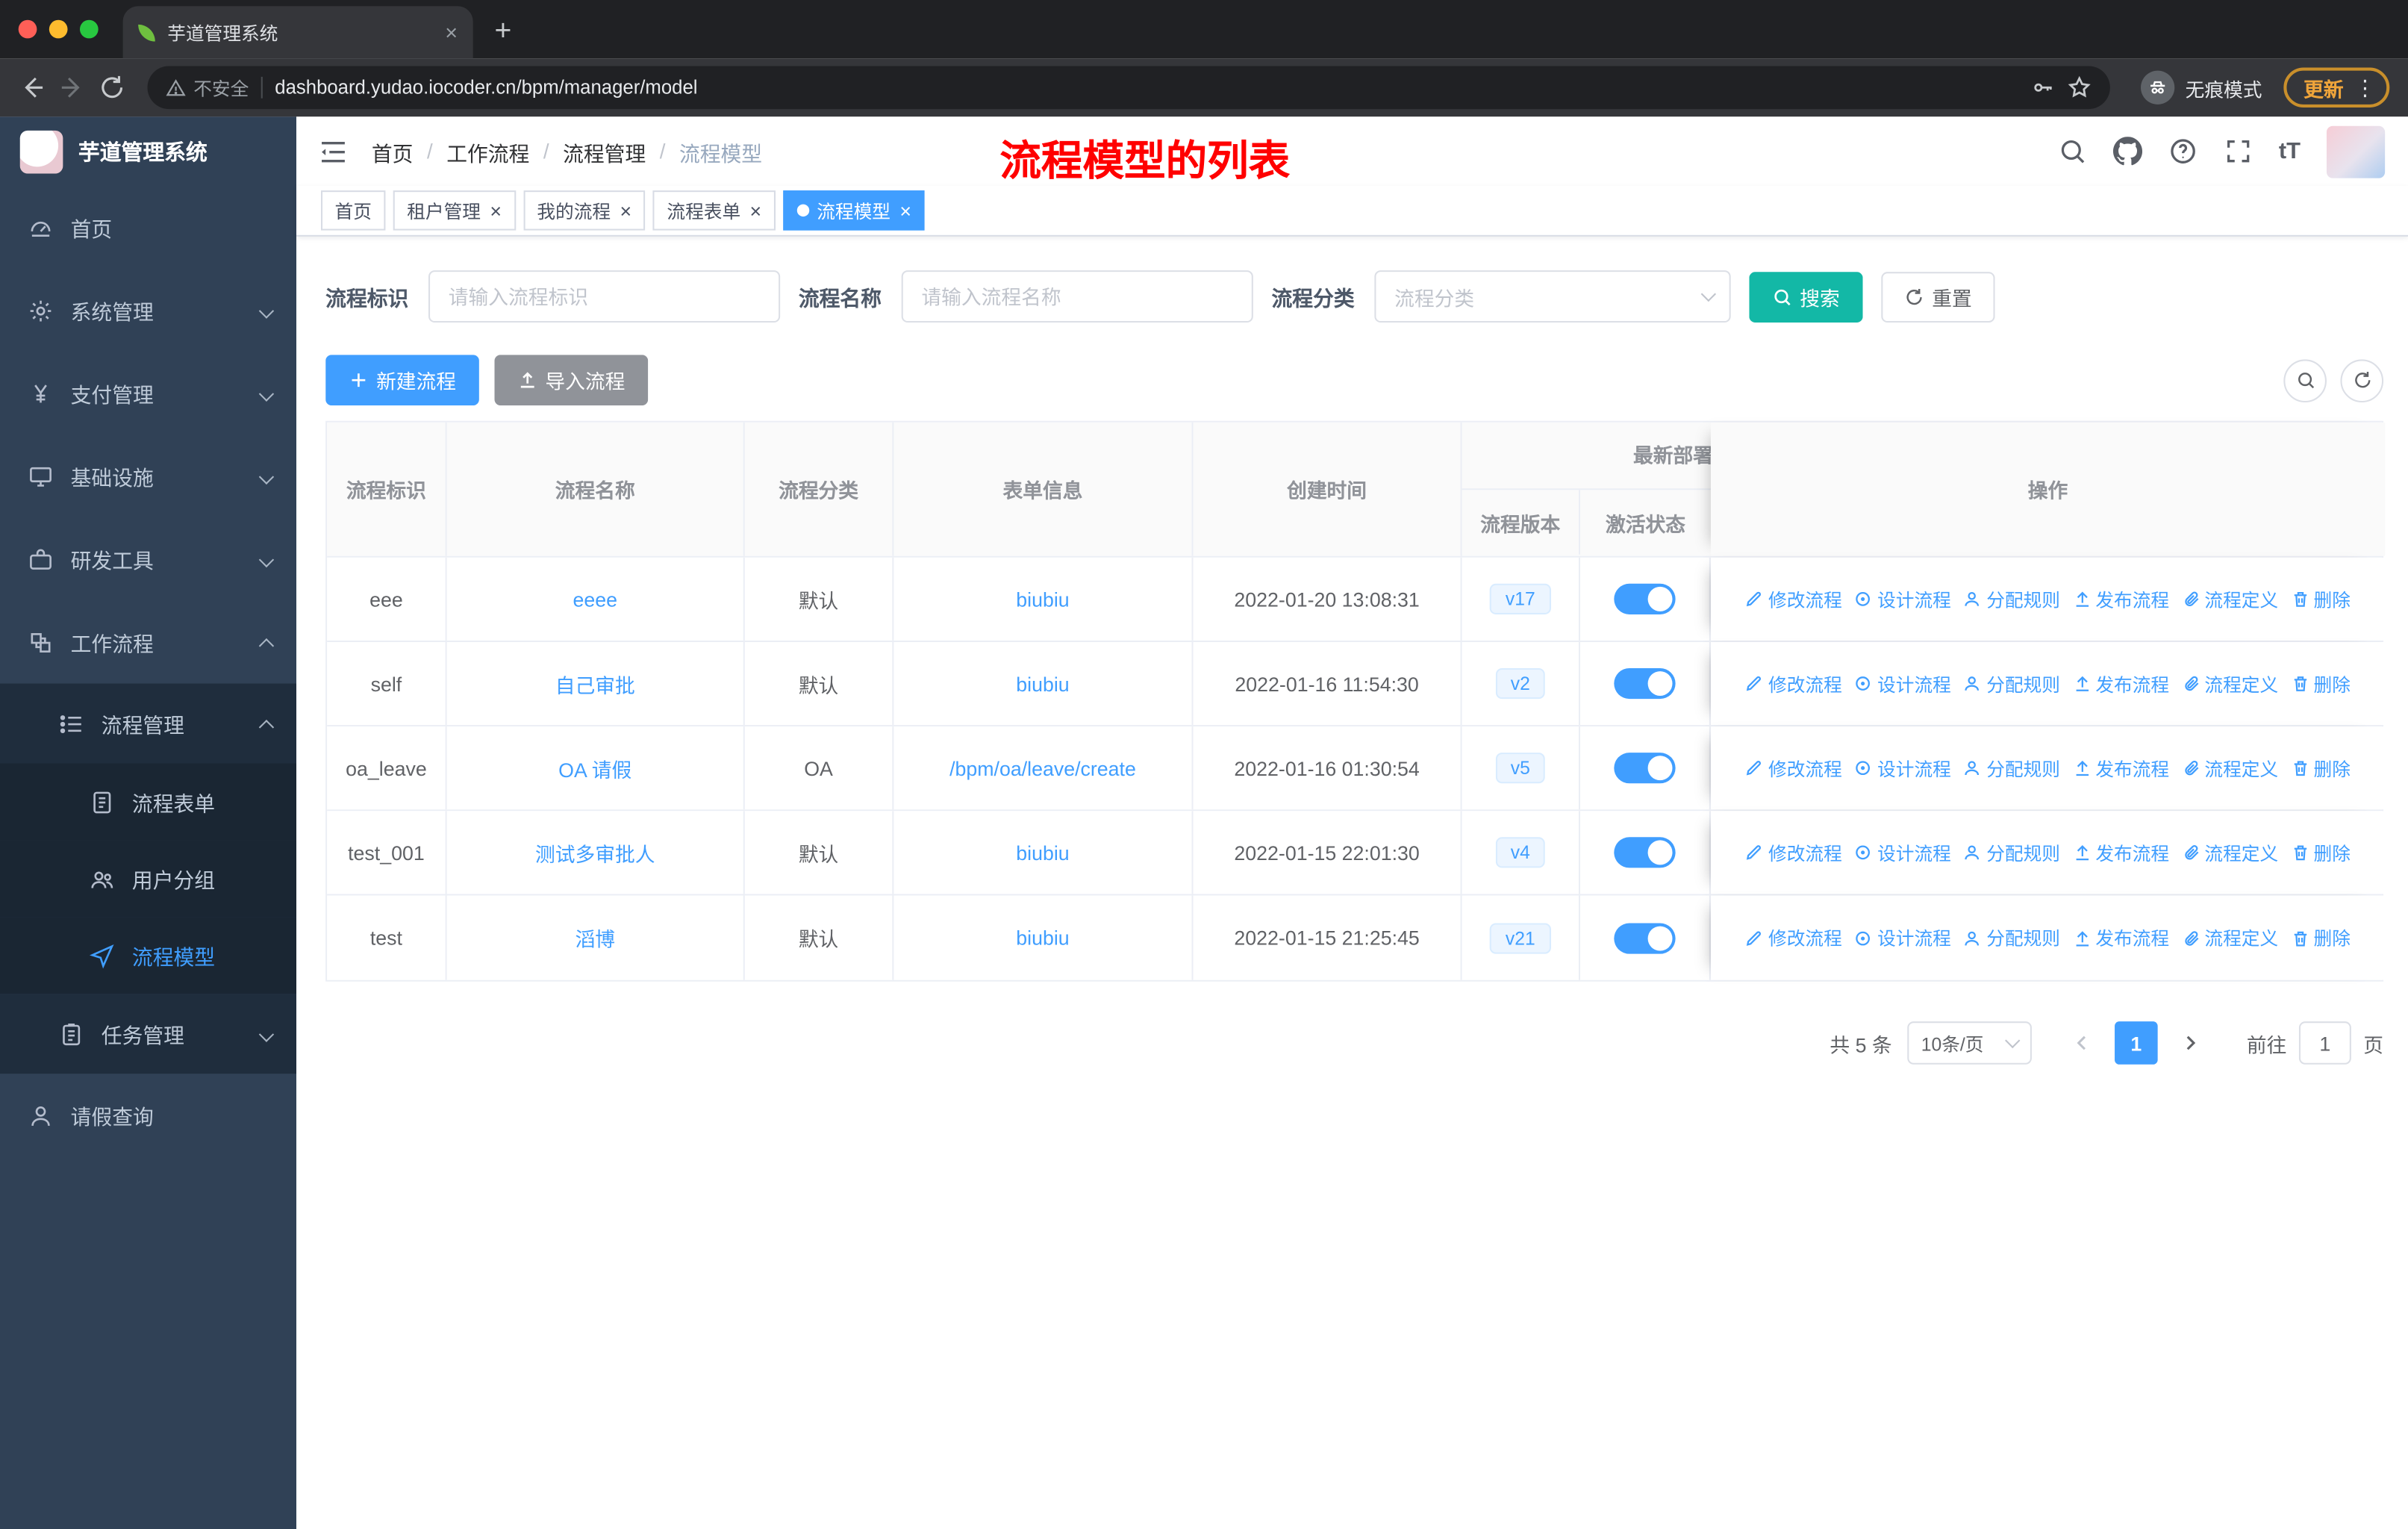  Describe the element at coordinates (854, 211) in the screenshot. I see `tag-process-model: 流程模型 ×` at that location.